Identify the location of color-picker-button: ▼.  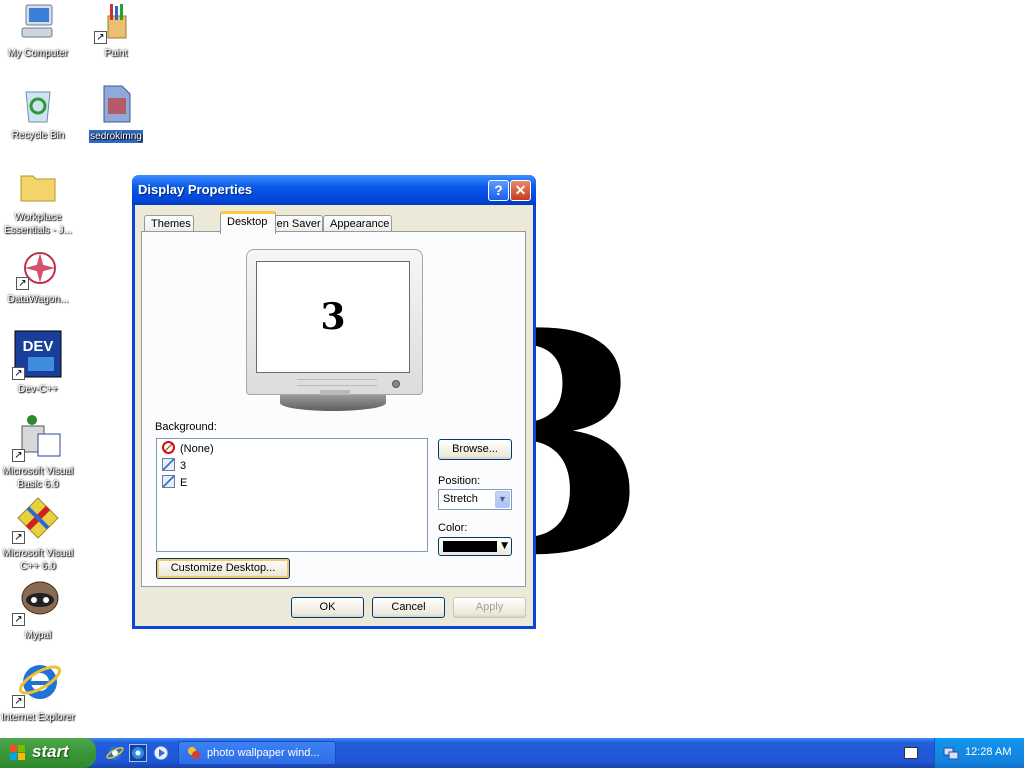
(475, 546).